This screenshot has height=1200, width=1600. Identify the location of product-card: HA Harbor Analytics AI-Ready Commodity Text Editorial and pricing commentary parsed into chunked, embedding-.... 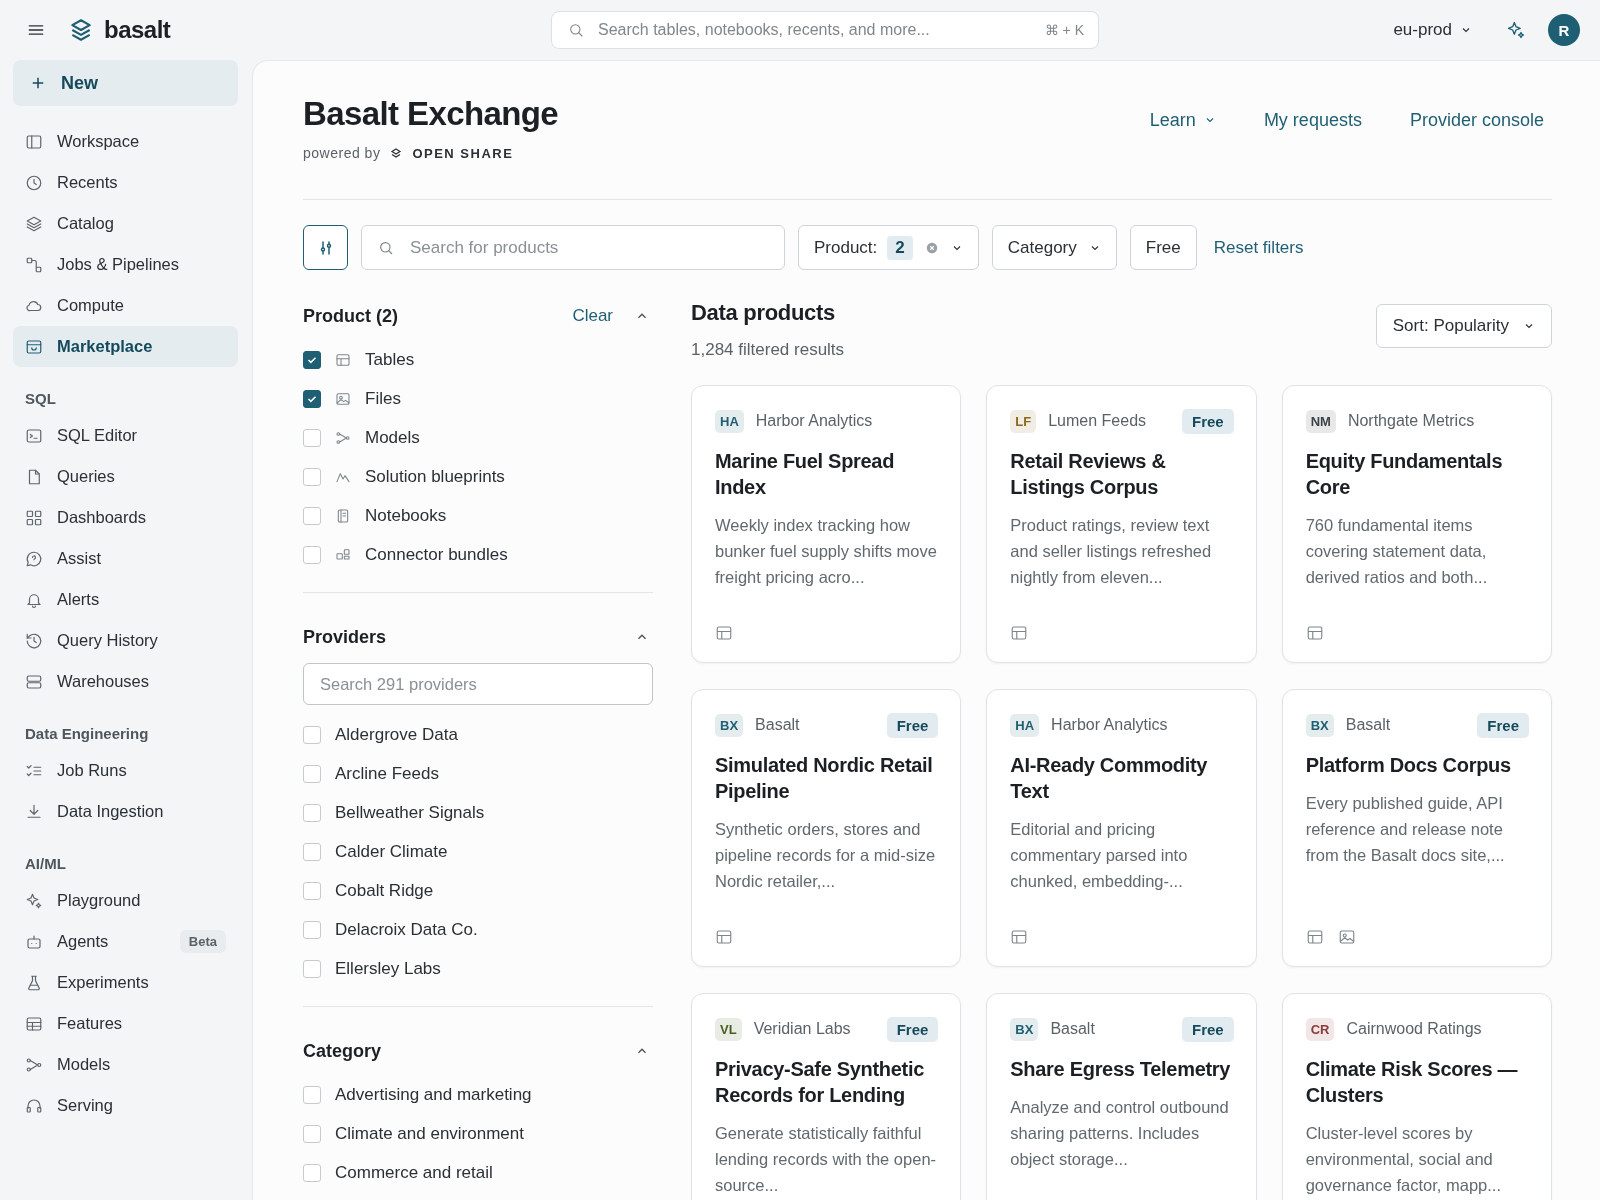
(1121, 828).